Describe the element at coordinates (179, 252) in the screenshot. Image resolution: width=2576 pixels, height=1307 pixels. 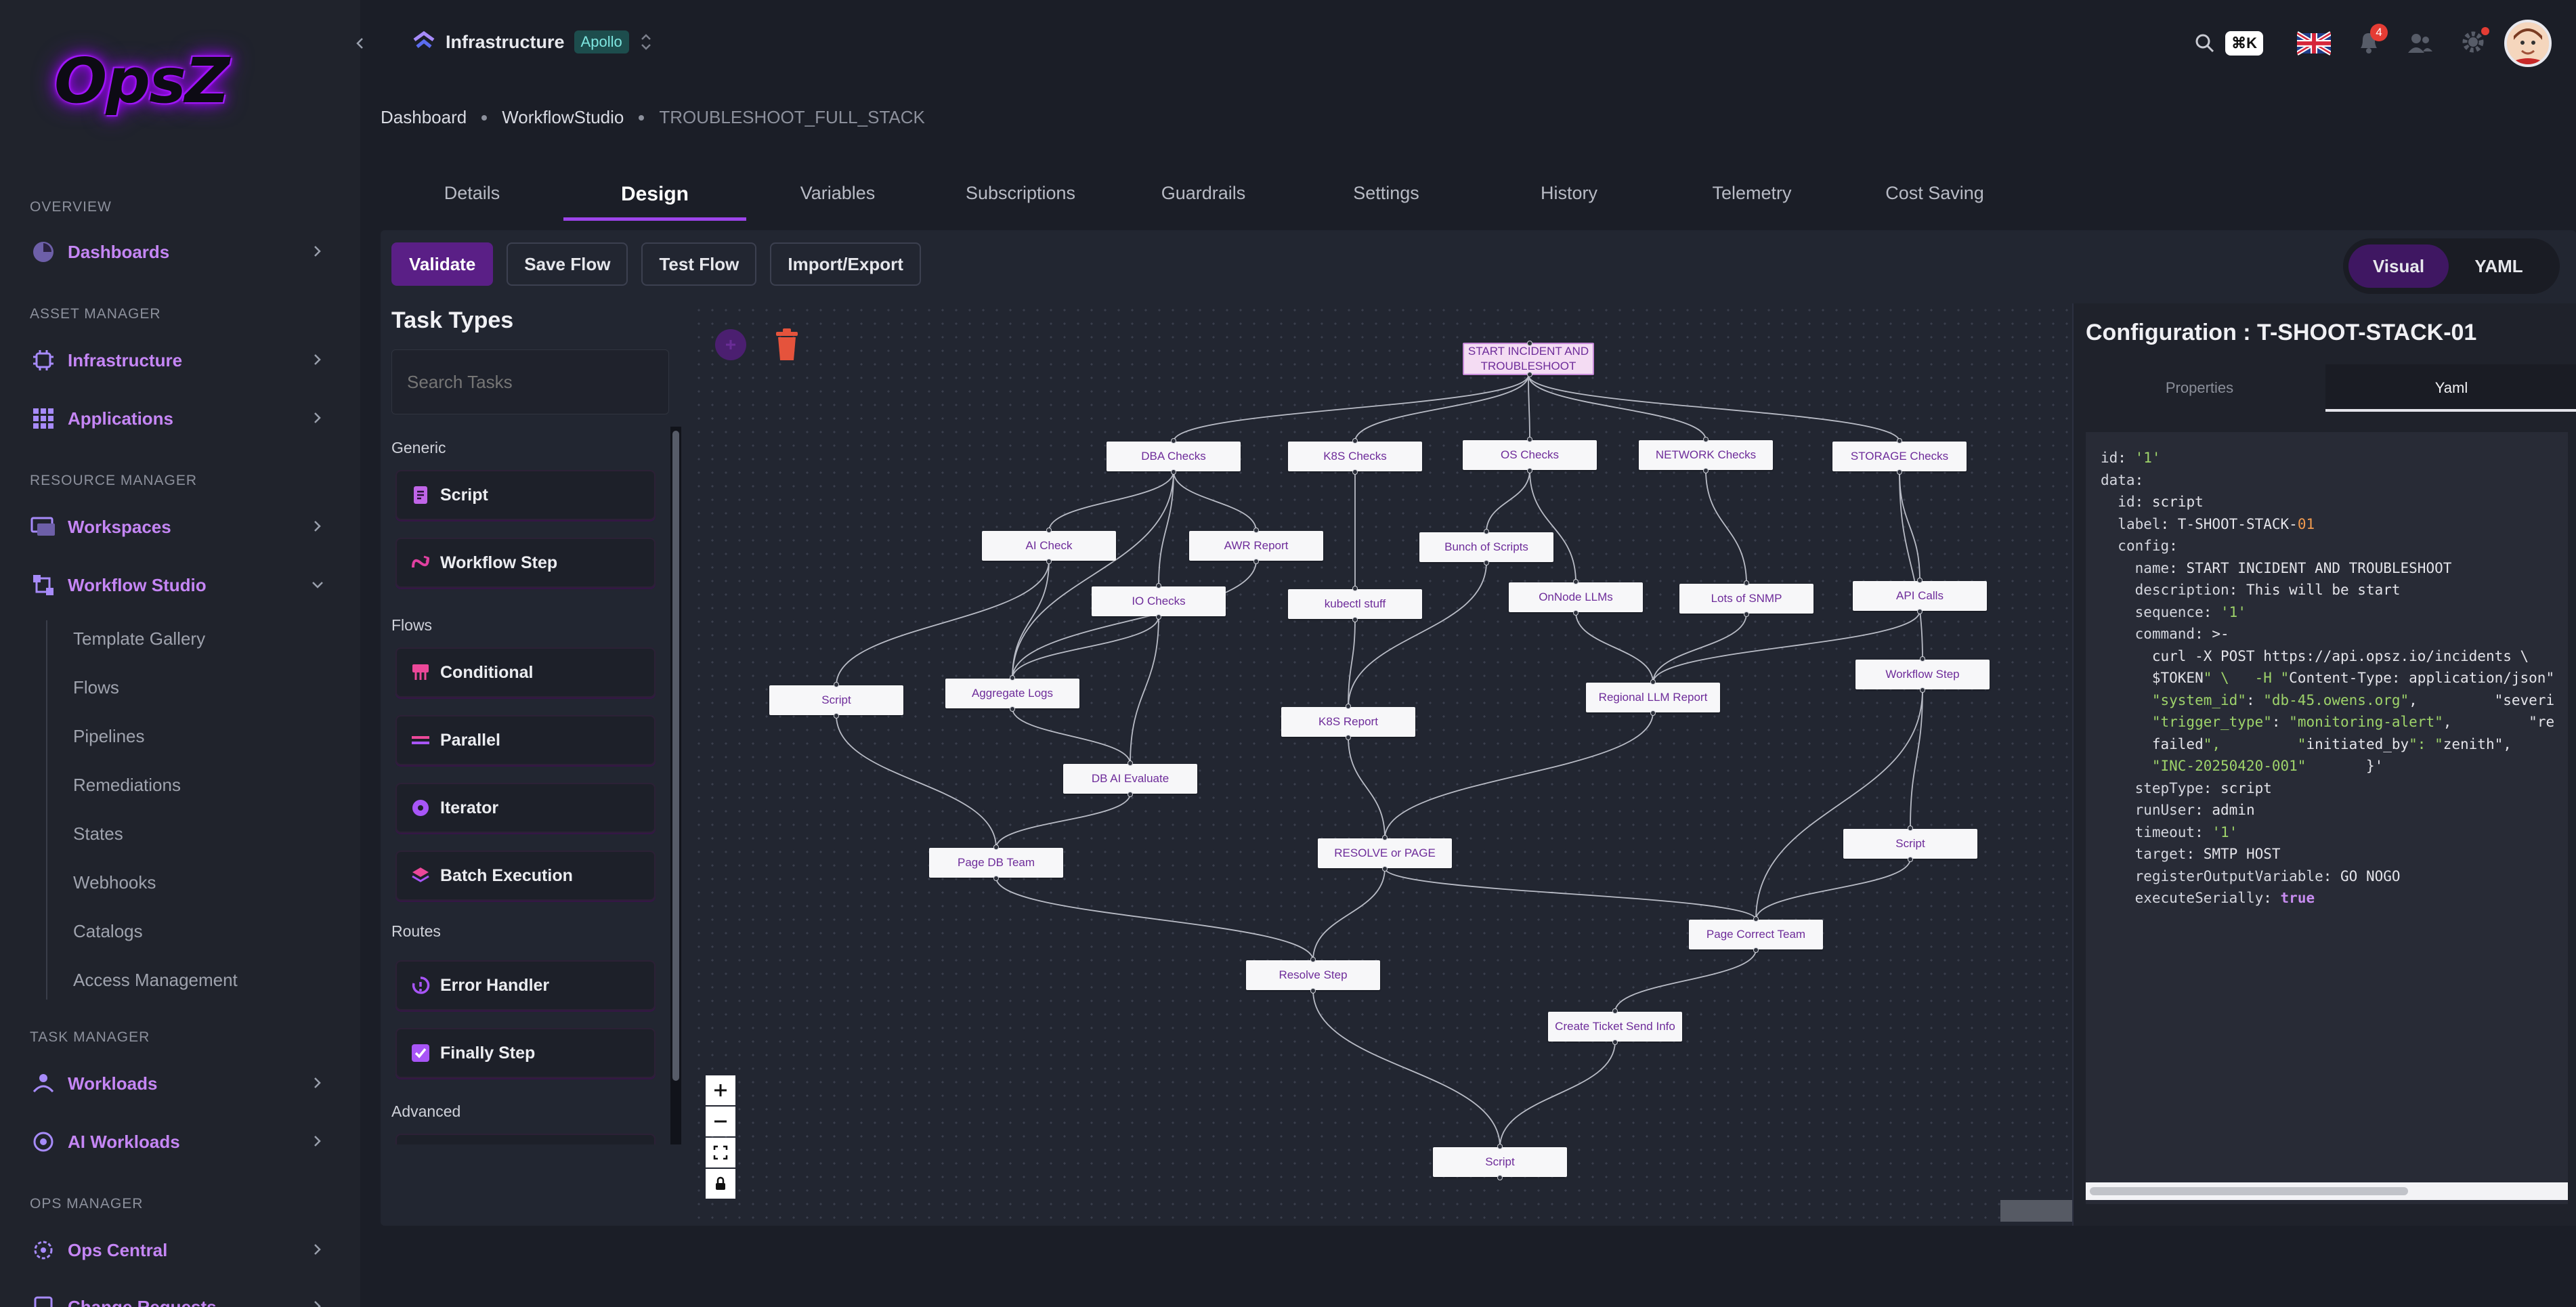
I see `sidebar-item-dashboards: Dashboards` at that location.